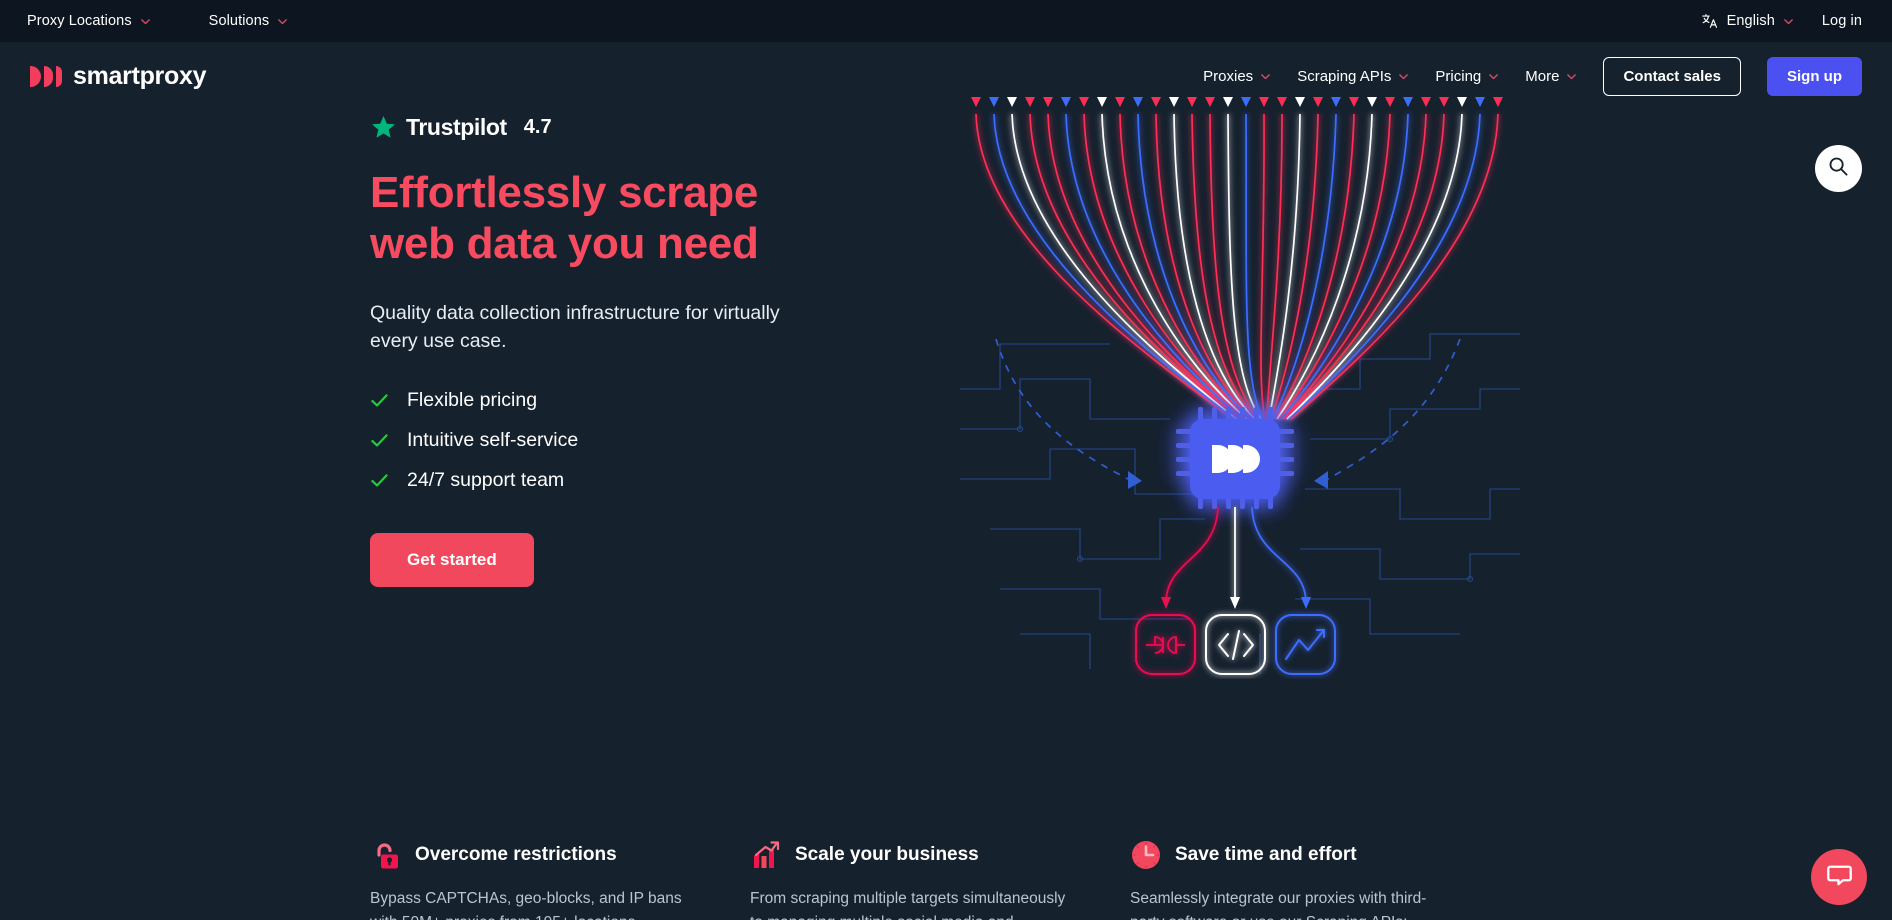  I want to click on language-selector: English, so click(1747, 21).